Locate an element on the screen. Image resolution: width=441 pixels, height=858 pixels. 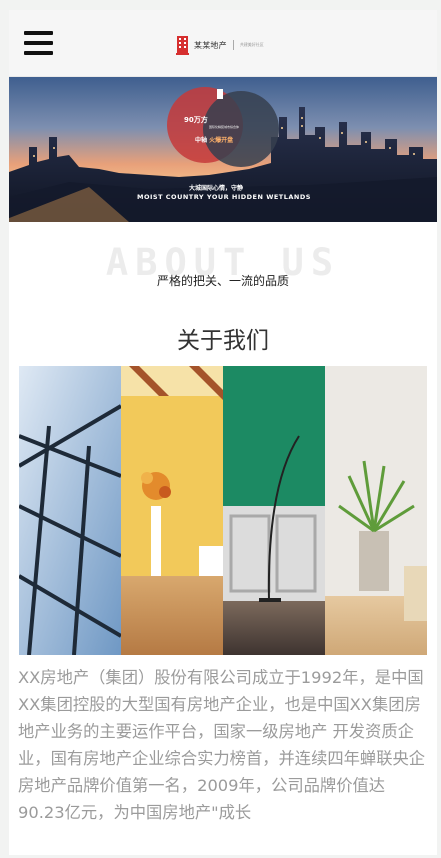
about-tagline: 严格的把关、一流的品质 is located at coordinates (222, 281).